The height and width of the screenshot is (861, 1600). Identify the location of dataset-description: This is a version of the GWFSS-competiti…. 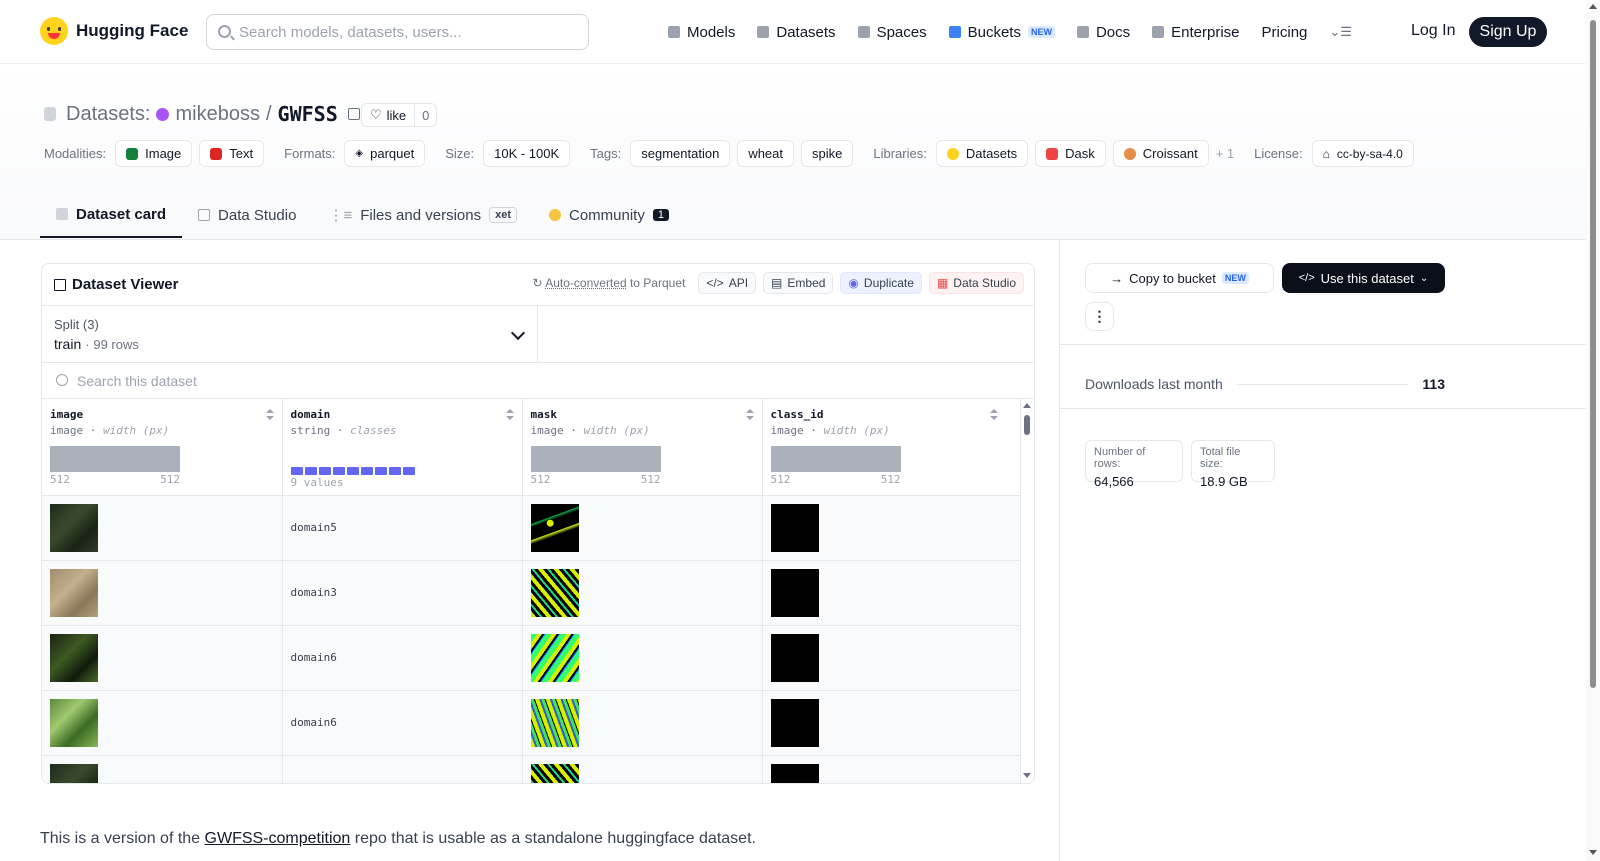
(398, 839).